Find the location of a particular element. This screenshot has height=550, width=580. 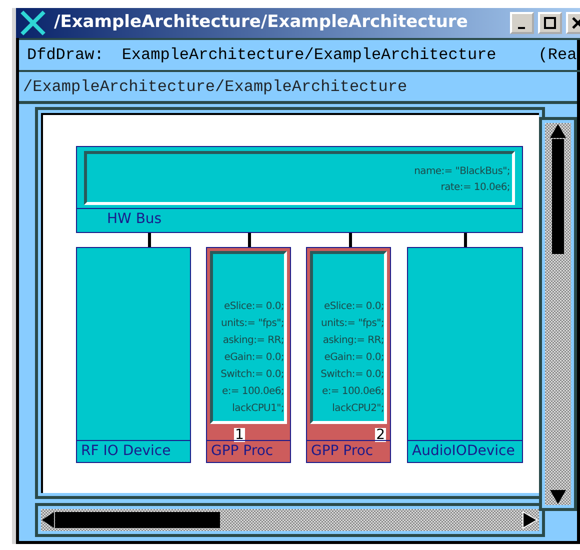

node-label: AudioIODevice is located at coordinates (463, 451).